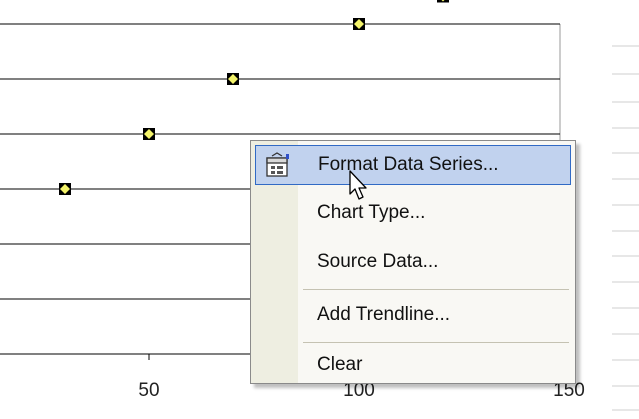  I want to click on menu-item-label: Clear, so click(340, 364).